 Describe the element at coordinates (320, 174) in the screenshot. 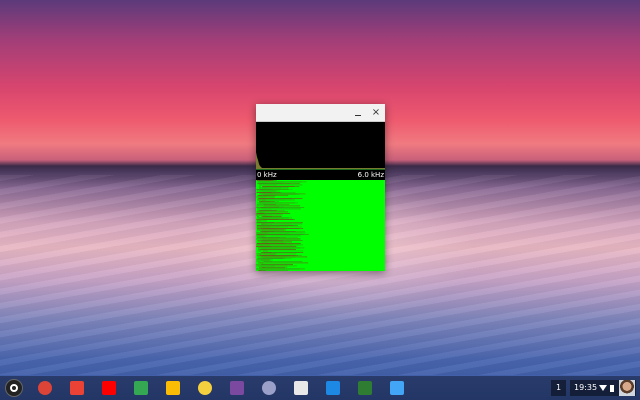

I see `frequency-axis: 0 kHz 6.0 kHz` at that location.